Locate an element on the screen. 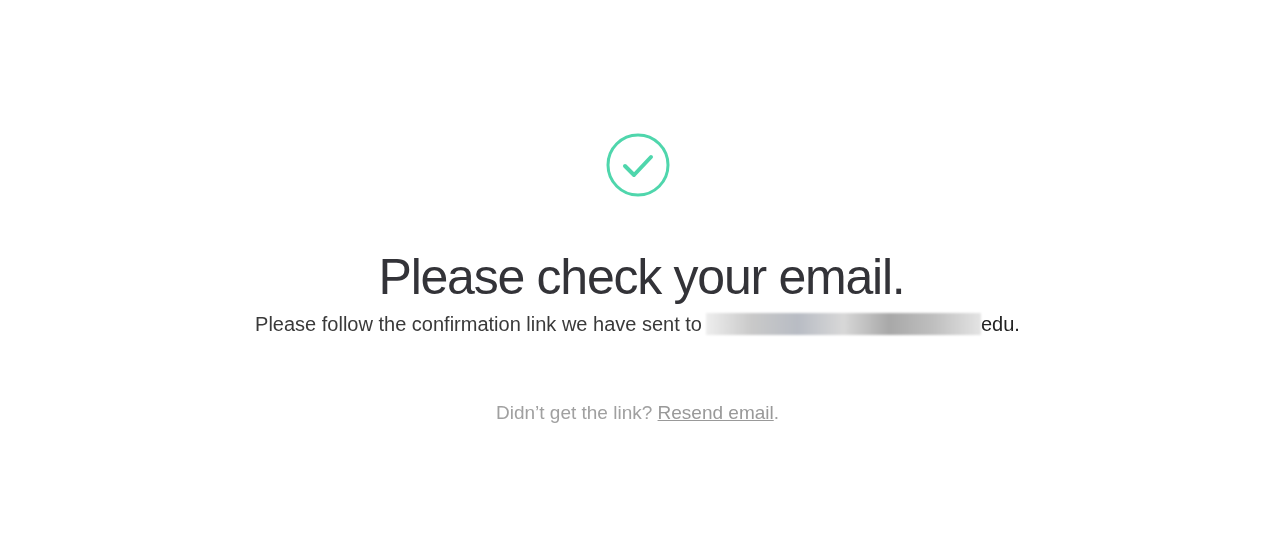 This screenshot has height=551, width=1271. confirmation-message: Please follow the confirmation link we have sent to is located at coordinates (478, 324).